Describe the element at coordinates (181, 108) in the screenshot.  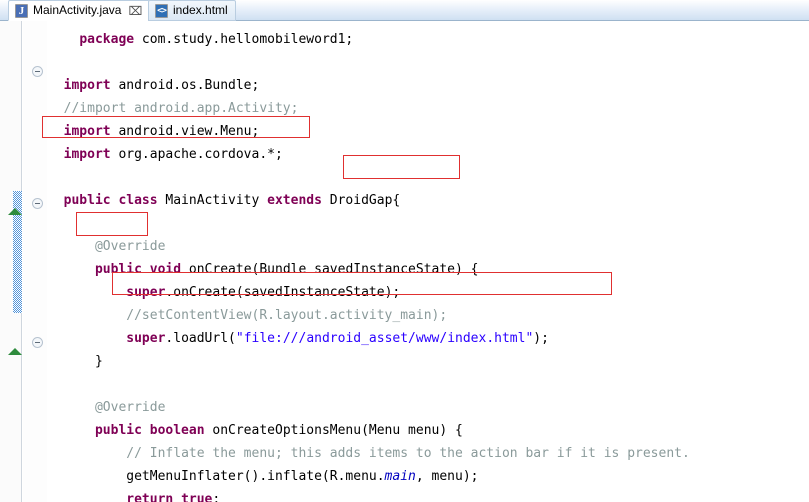
I see `code-token: //import android.app.Activity;` at that location.